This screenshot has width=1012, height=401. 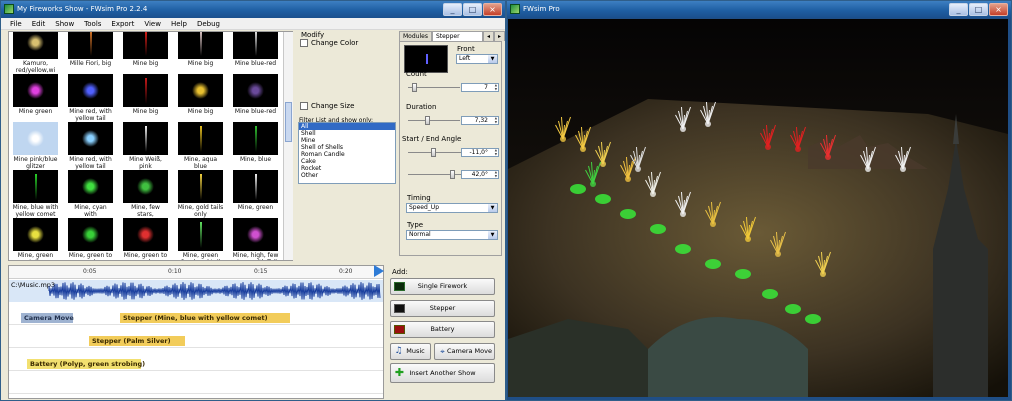 I want to click on camera-icon: ⌖, so click(x=442, y=351).